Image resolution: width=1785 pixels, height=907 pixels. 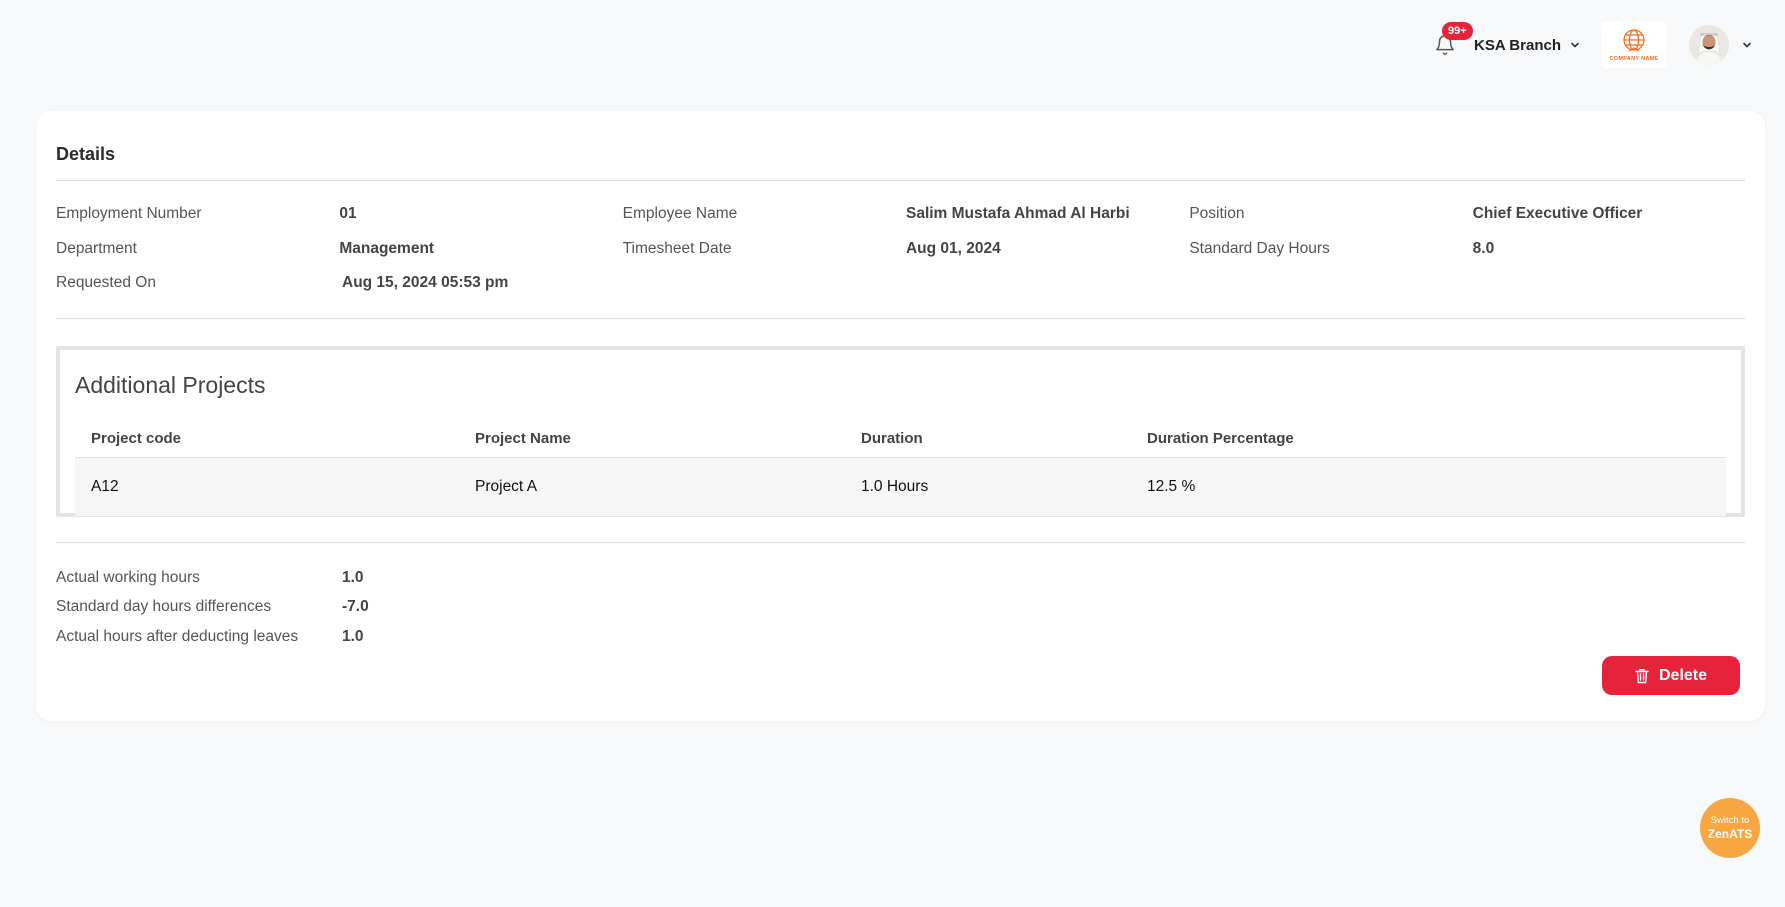 What do you see at coordinates (1592, 45) in the screenshot?
I see `top-bar: 99+ KSA Branch COMPANY NAME` at bounding box center [1592, 45].